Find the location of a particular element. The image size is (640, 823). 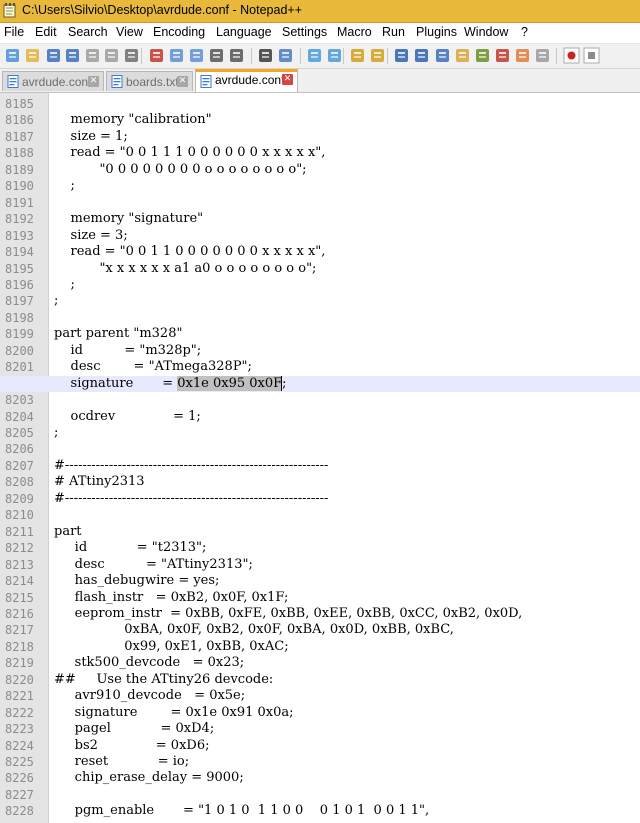

word-wrap-icon is located at coordinates (401, 55).